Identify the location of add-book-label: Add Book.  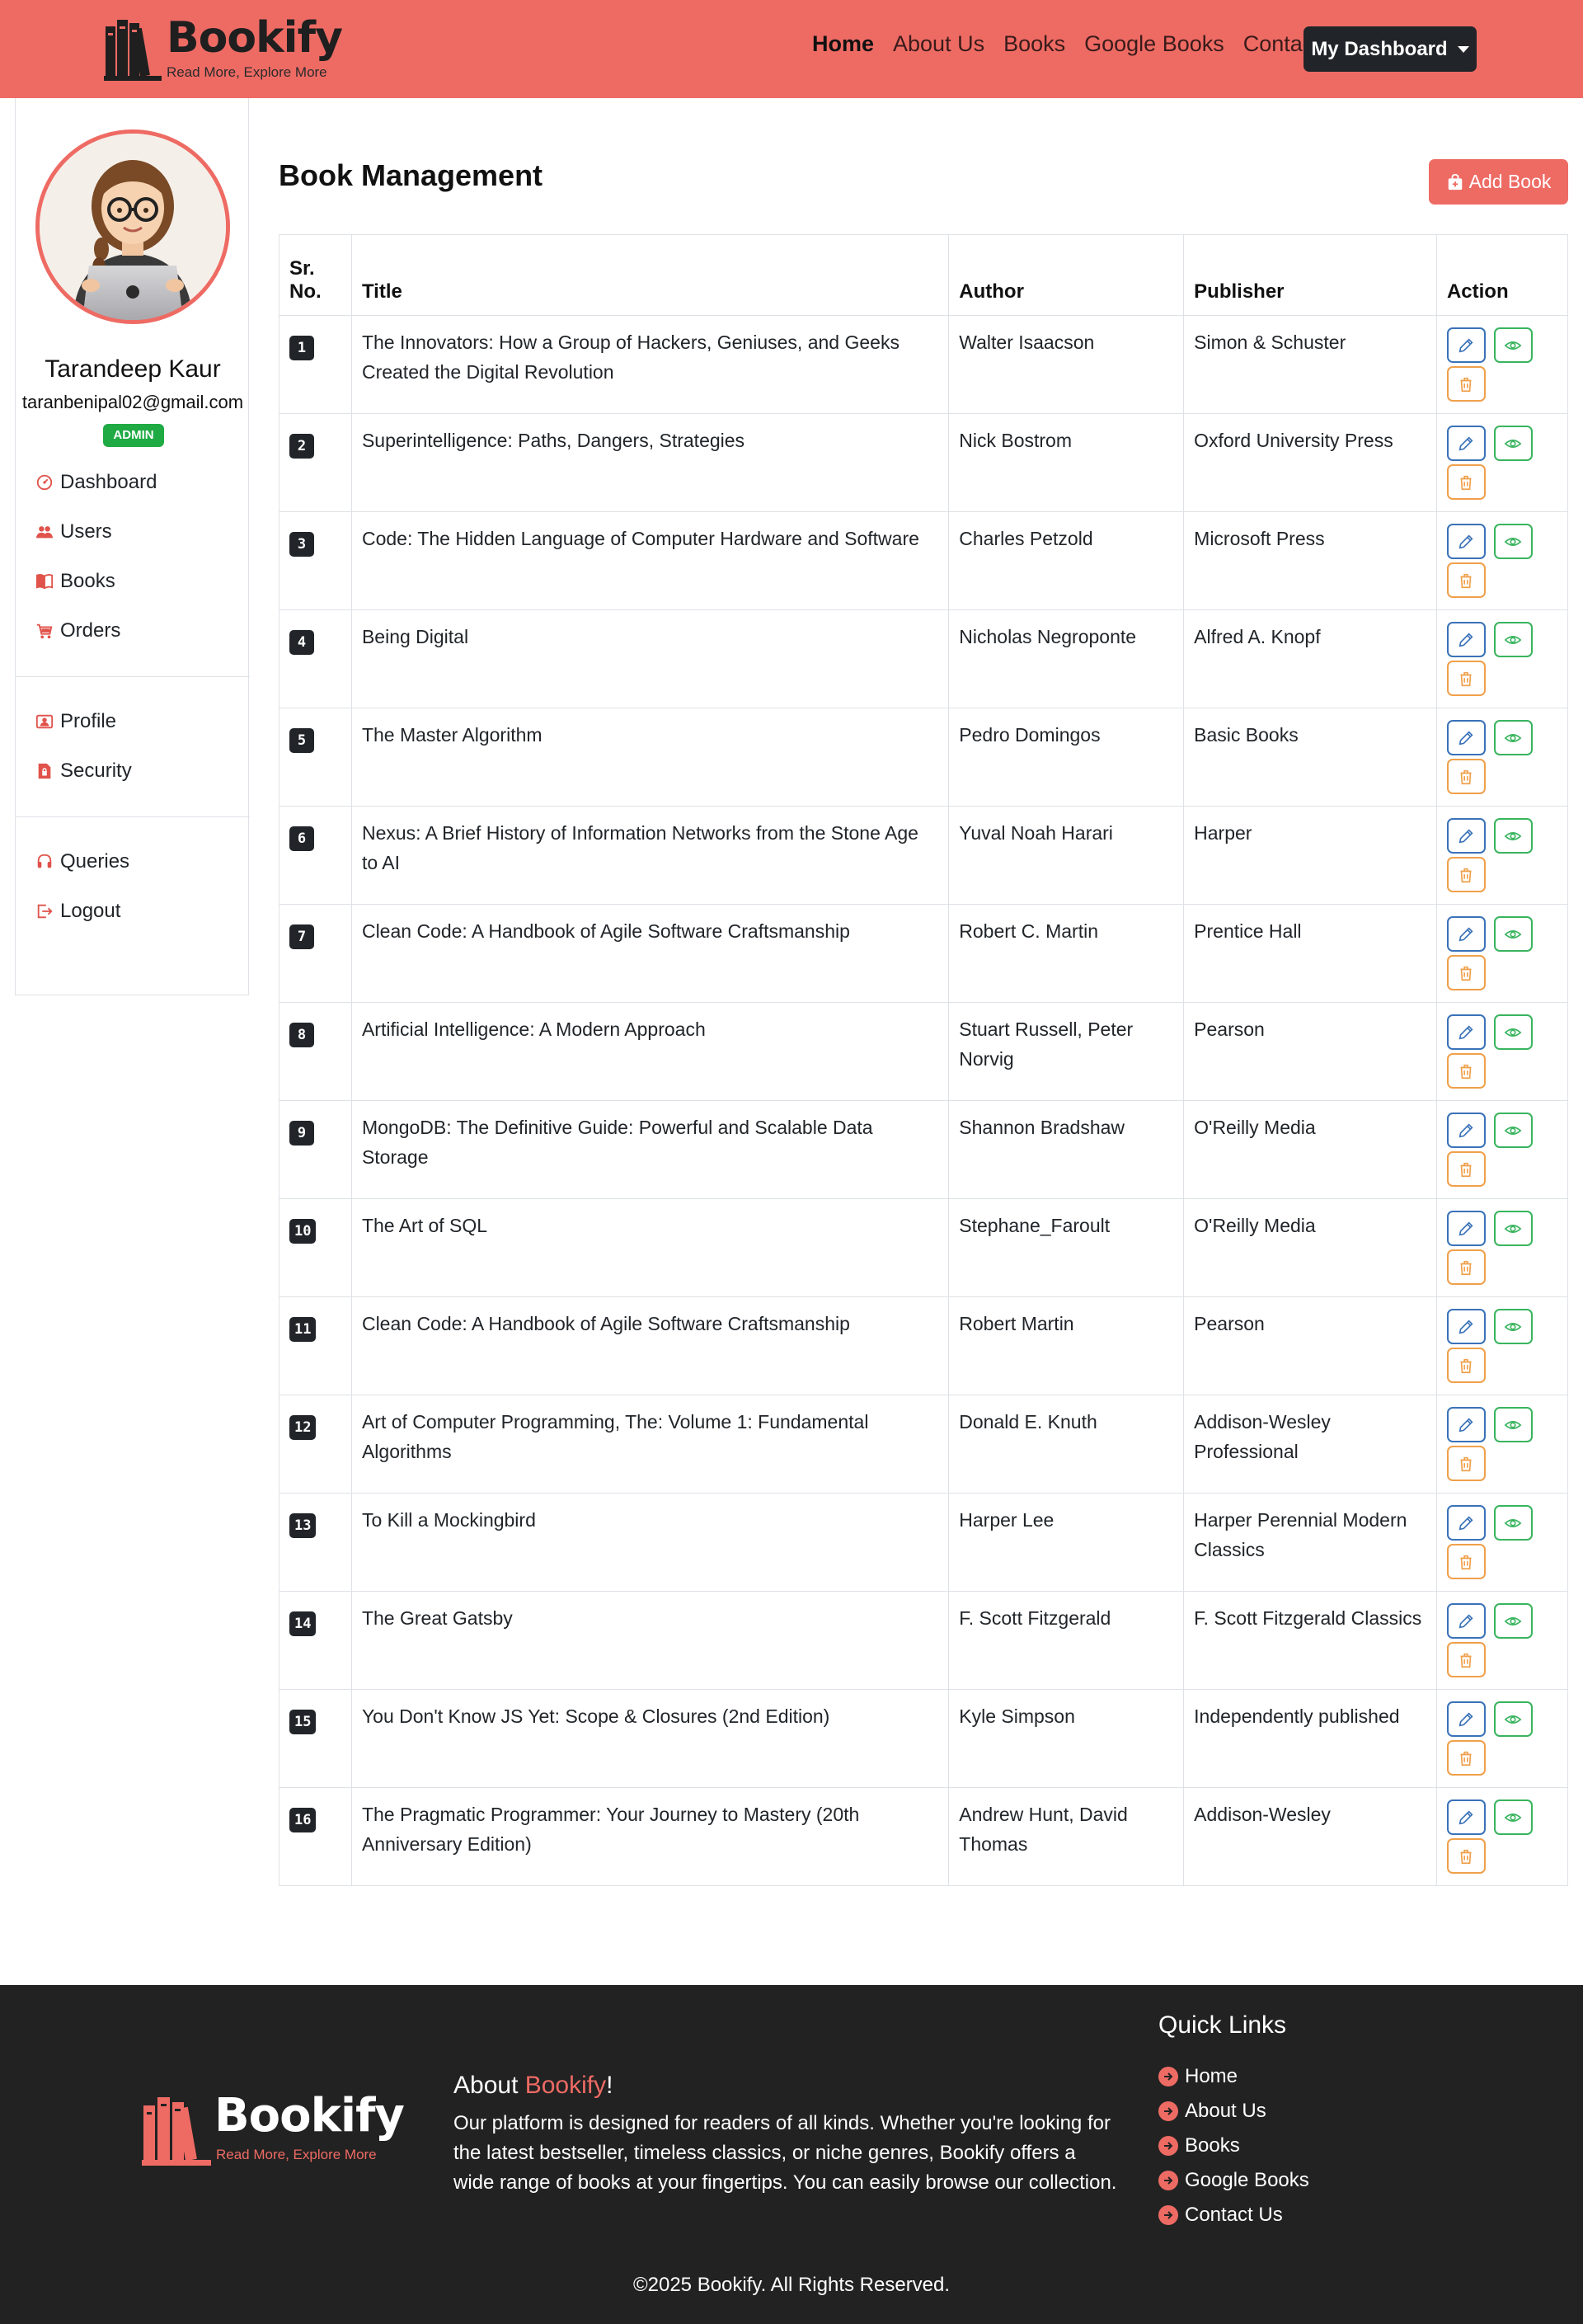
(1510, 182).